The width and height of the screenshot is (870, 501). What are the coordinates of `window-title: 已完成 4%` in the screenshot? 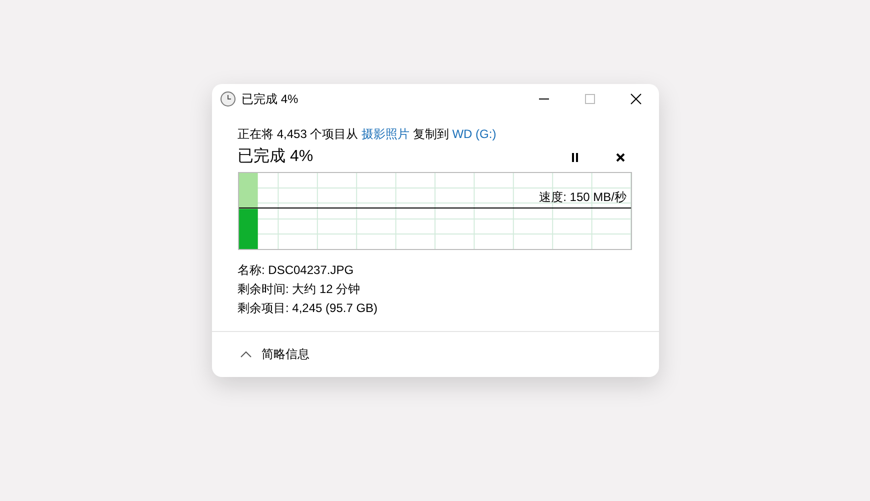 It's located at (270, 99).